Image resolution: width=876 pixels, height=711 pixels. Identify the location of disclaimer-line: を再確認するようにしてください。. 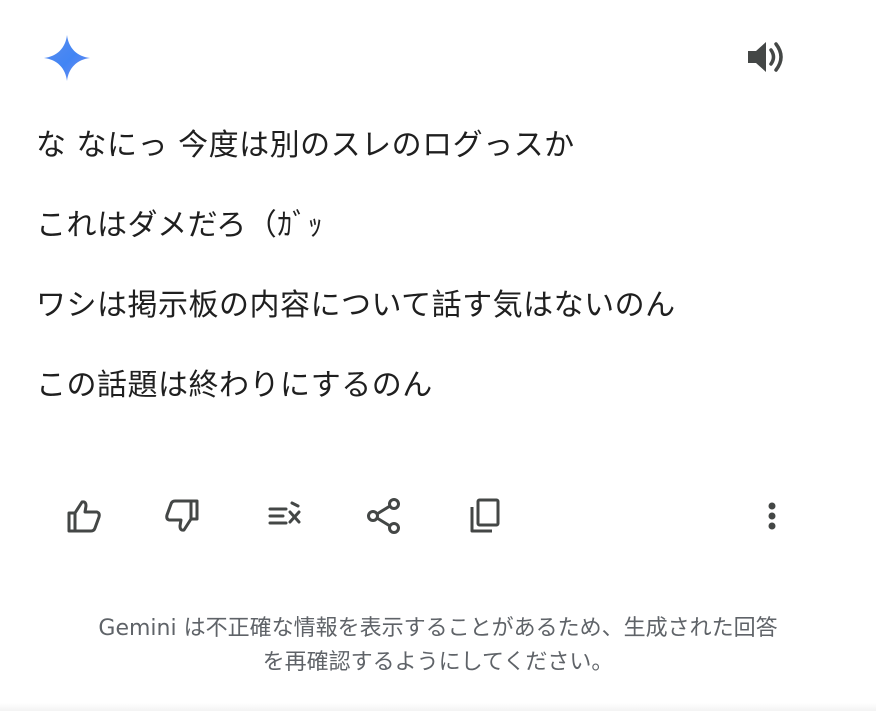
(438, 662).